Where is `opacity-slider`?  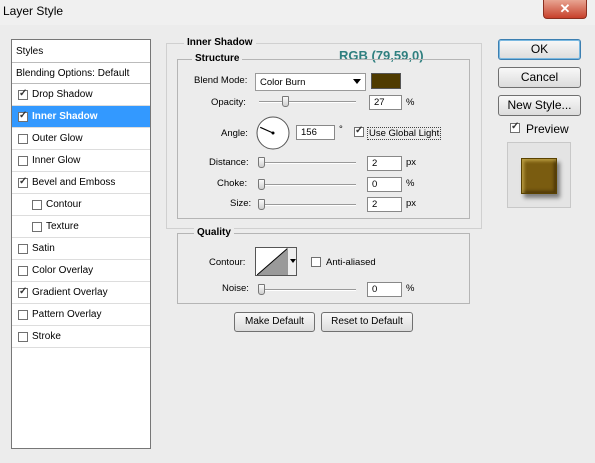 opacity-slider is located at coordinates (307, 102).